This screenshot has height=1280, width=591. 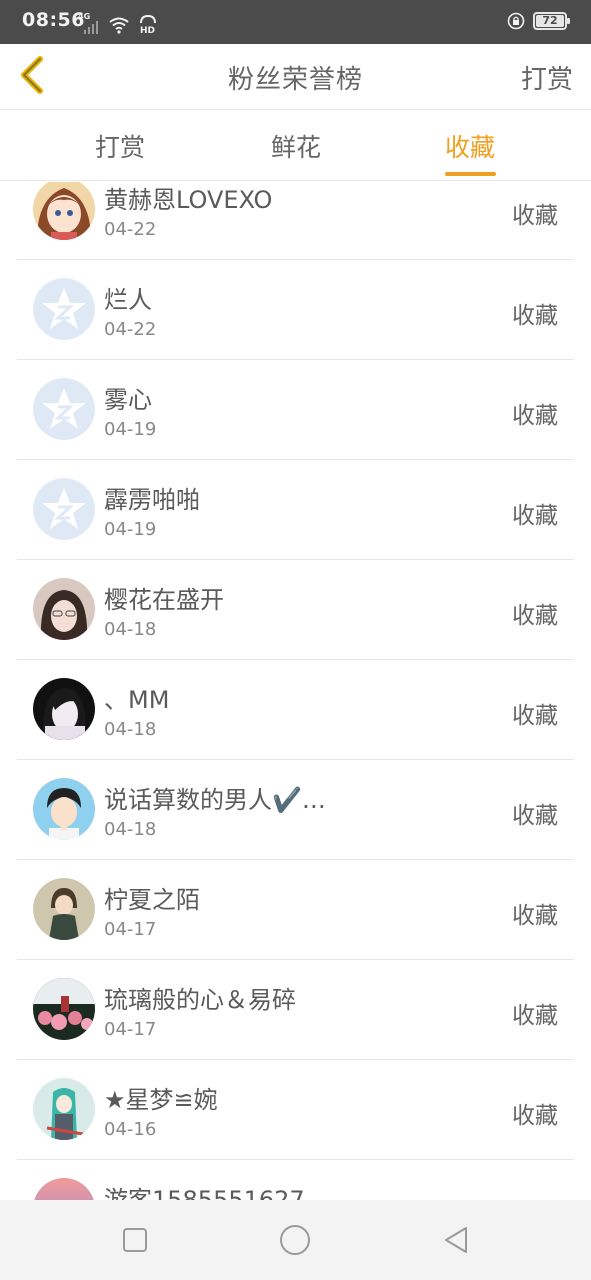 I want to click on status-right: 72, so click(x=538, y=21).